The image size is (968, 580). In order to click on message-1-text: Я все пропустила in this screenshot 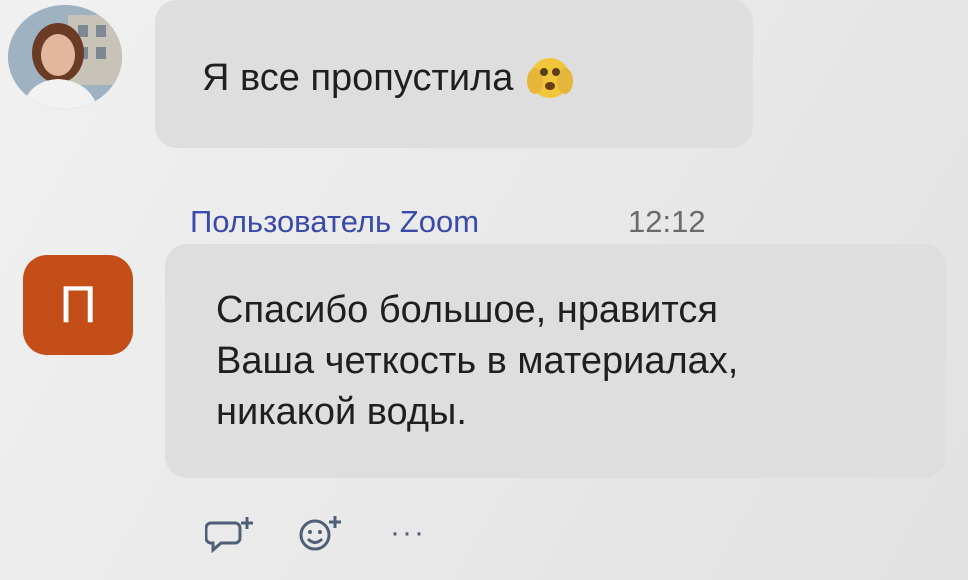, I will do `click(358, 78)`.